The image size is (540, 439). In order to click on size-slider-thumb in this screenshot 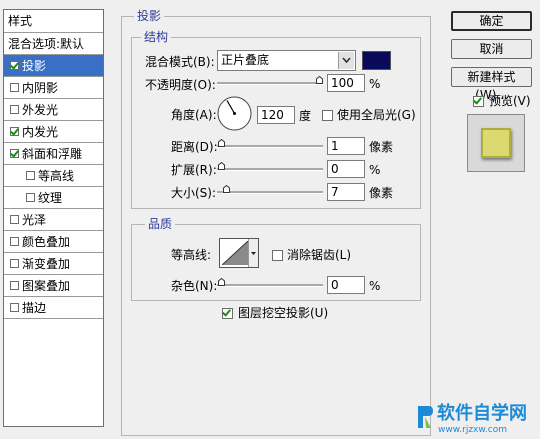, I will do `click(226, 189)`.